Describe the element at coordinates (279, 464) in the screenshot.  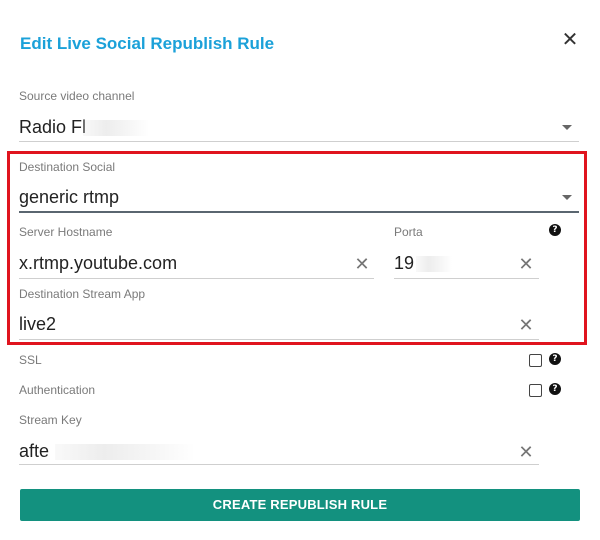
I see `stream-key-underline` at that location.